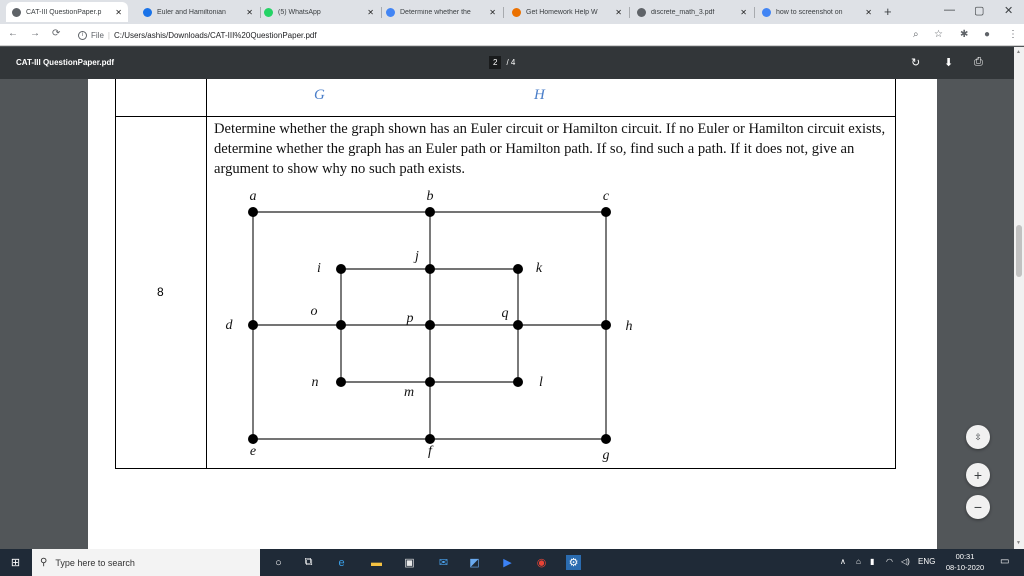 This screenshot has width=1024, height=576. What do you see at coordinates (416, 256) in the screenshot?
I see `graph-vertex-label-j: j` at bounding box center [416, 256].